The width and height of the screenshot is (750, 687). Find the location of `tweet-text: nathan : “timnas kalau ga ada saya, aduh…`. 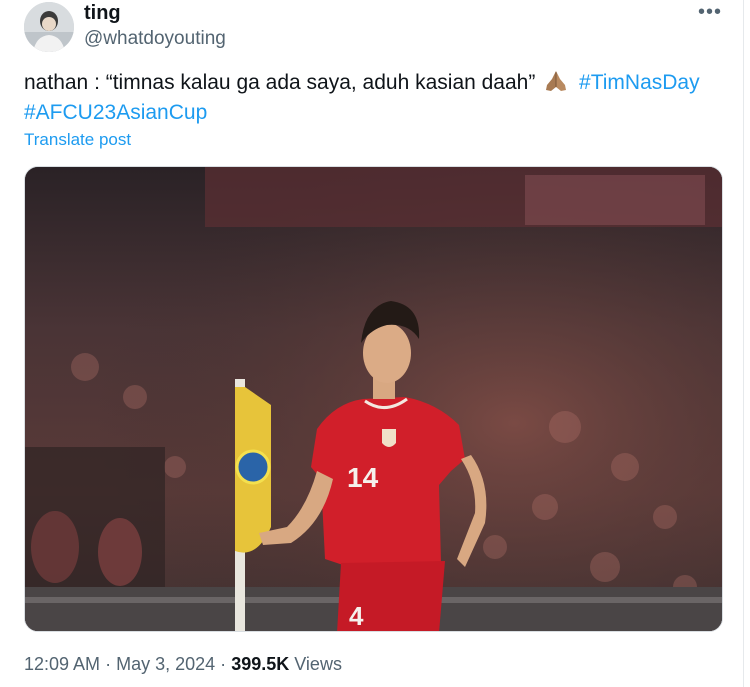

tweet-text: nathan : “timnas kalau ga ada saya, aduh… is located at coordinates (374, 98).